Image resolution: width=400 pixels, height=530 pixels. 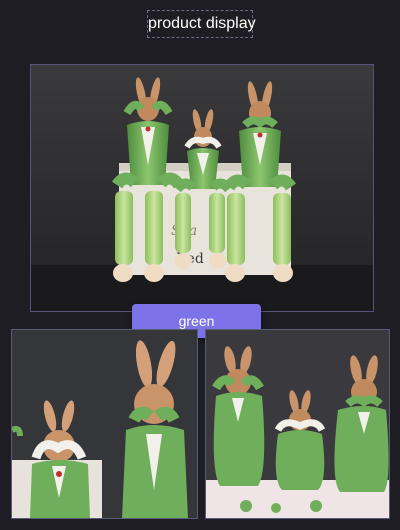 What do you see at coordinates (201, 24) in the screenshot?
I see `page-title: product display` at bounding box center [201, 24].